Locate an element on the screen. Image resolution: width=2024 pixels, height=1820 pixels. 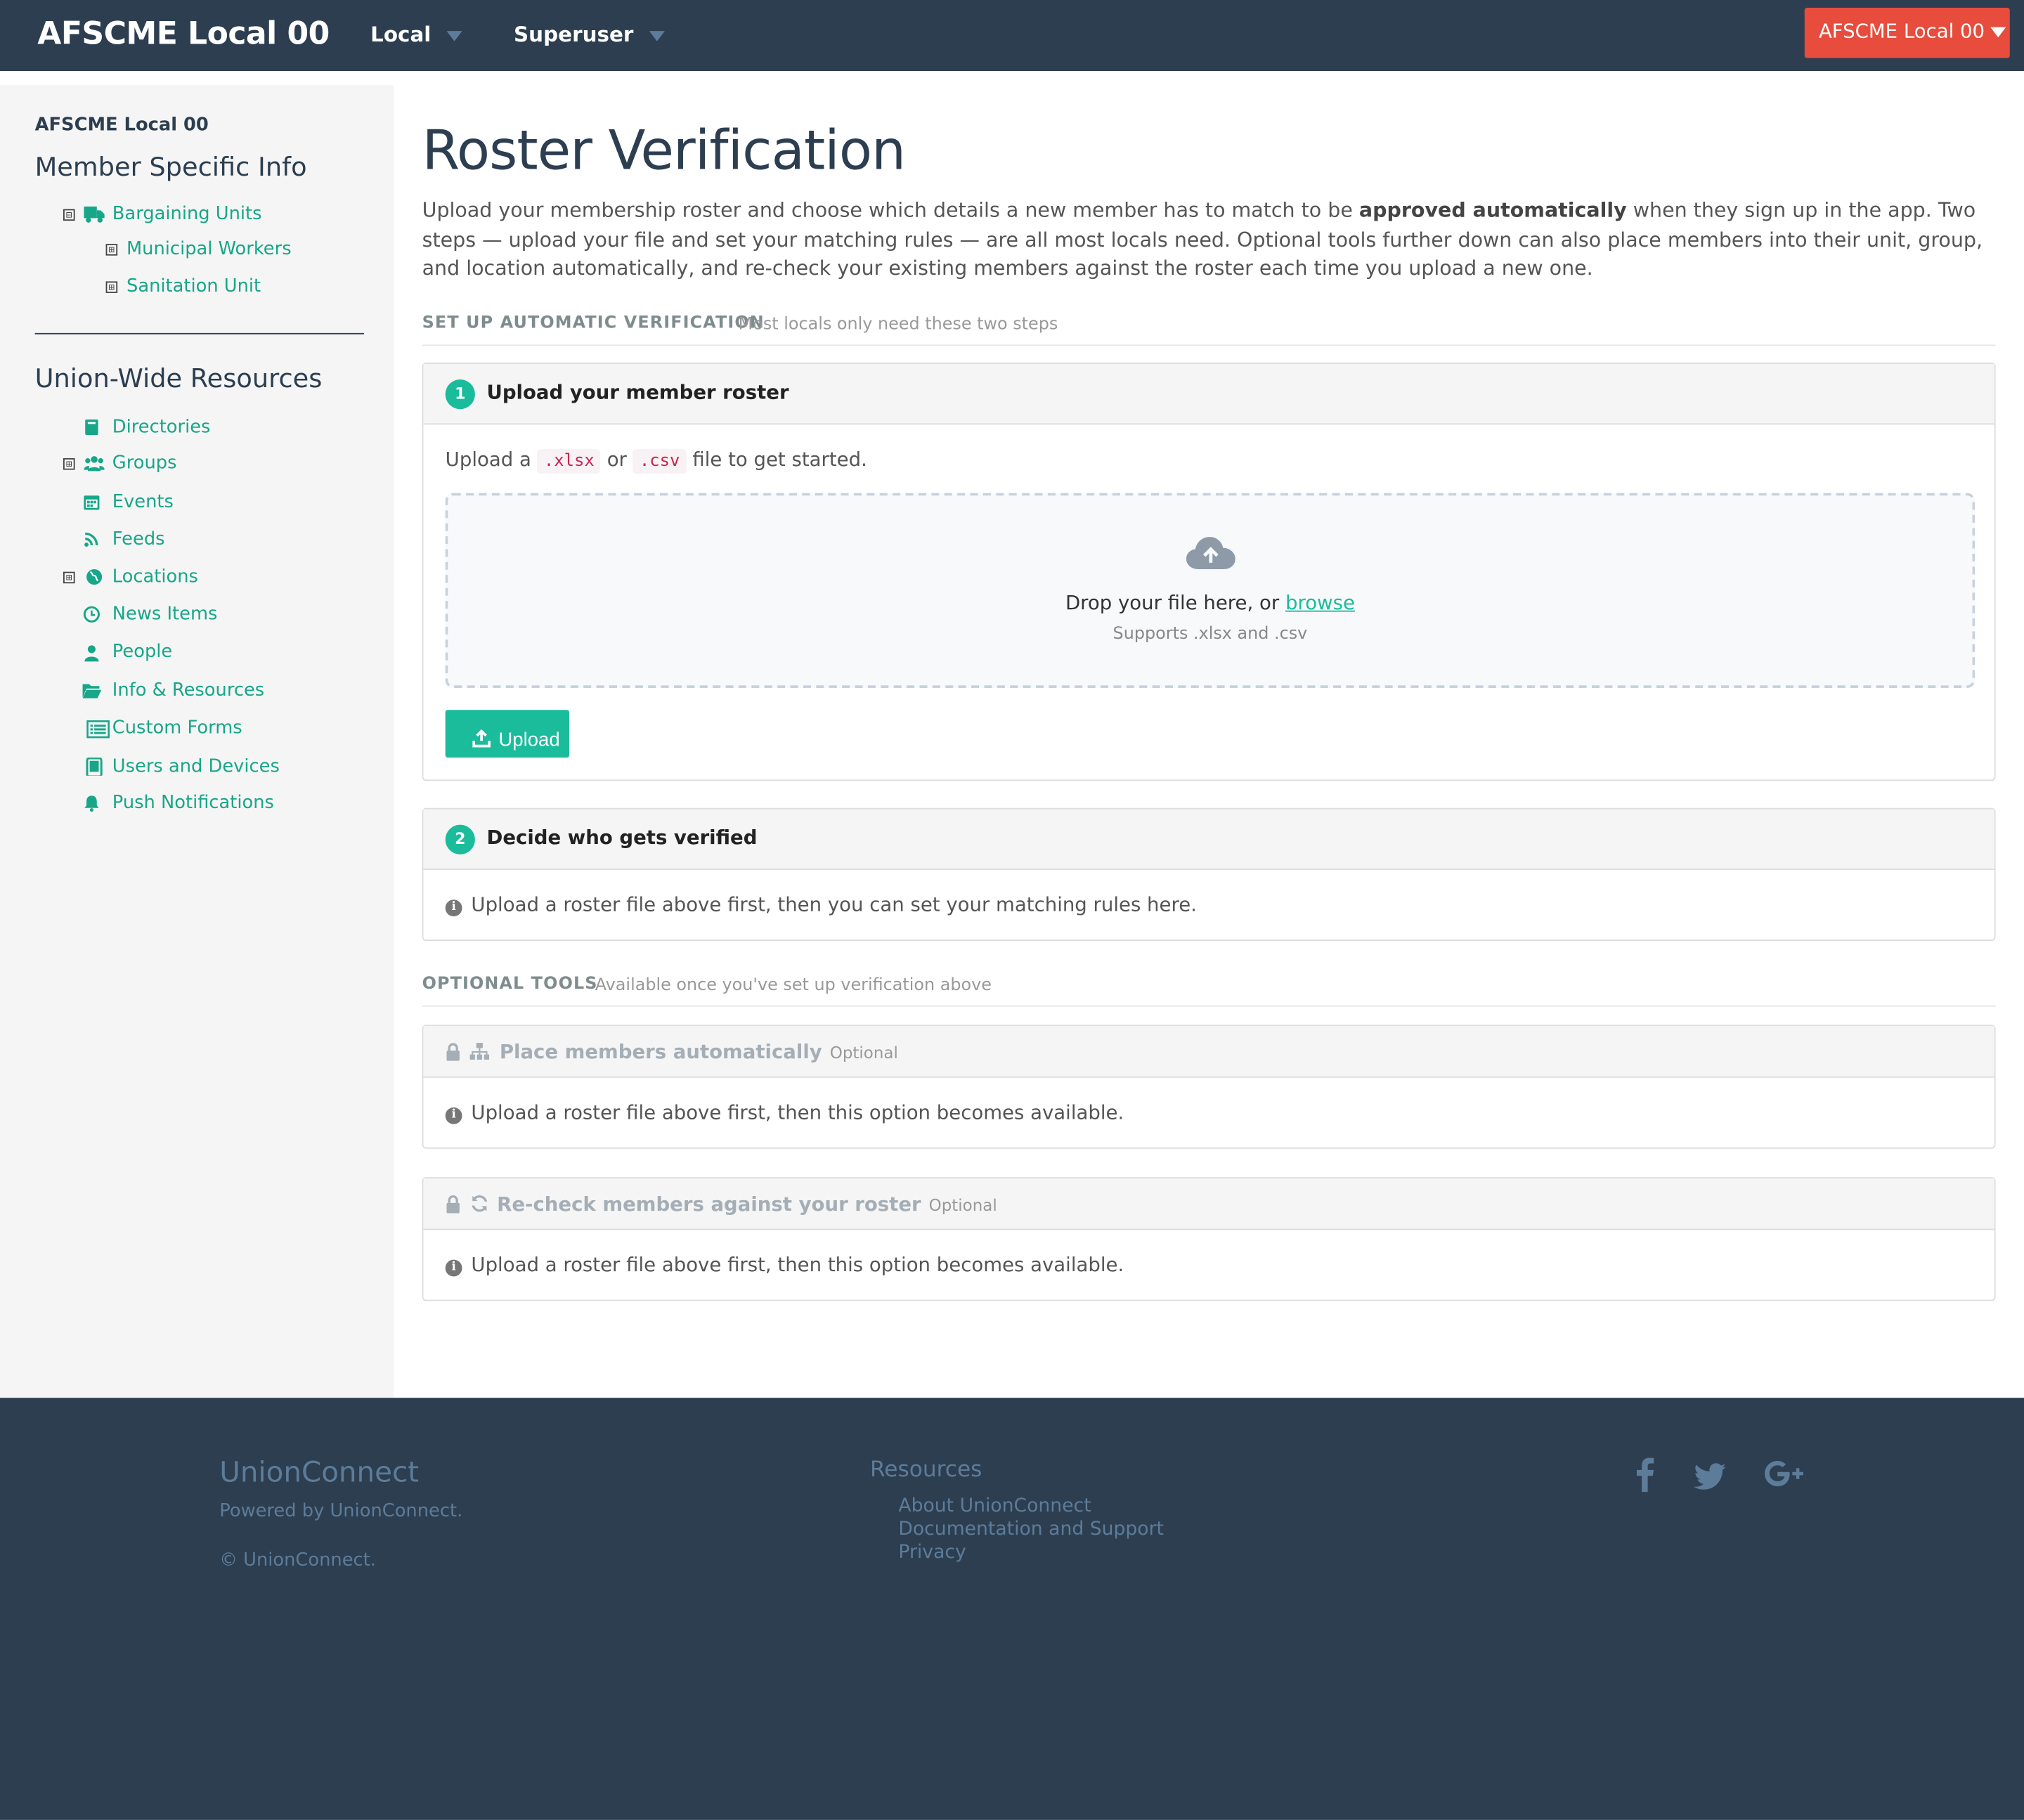
sidebar-item-info-resources: Info & Resources is located at coordinates (188, 691).